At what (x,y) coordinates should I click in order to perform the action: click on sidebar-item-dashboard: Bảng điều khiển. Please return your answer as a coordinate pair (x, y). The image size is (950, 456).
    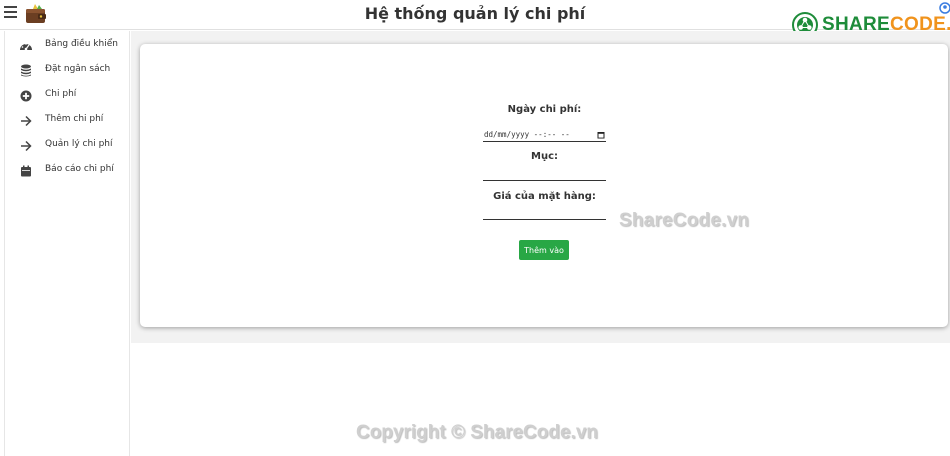
    Looking at the image, I should click on (67, 46).